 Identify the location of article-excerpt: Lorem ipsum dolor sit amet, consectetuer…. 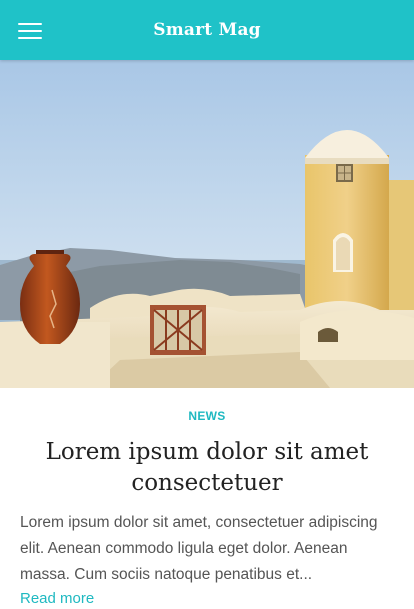
(199, 548).